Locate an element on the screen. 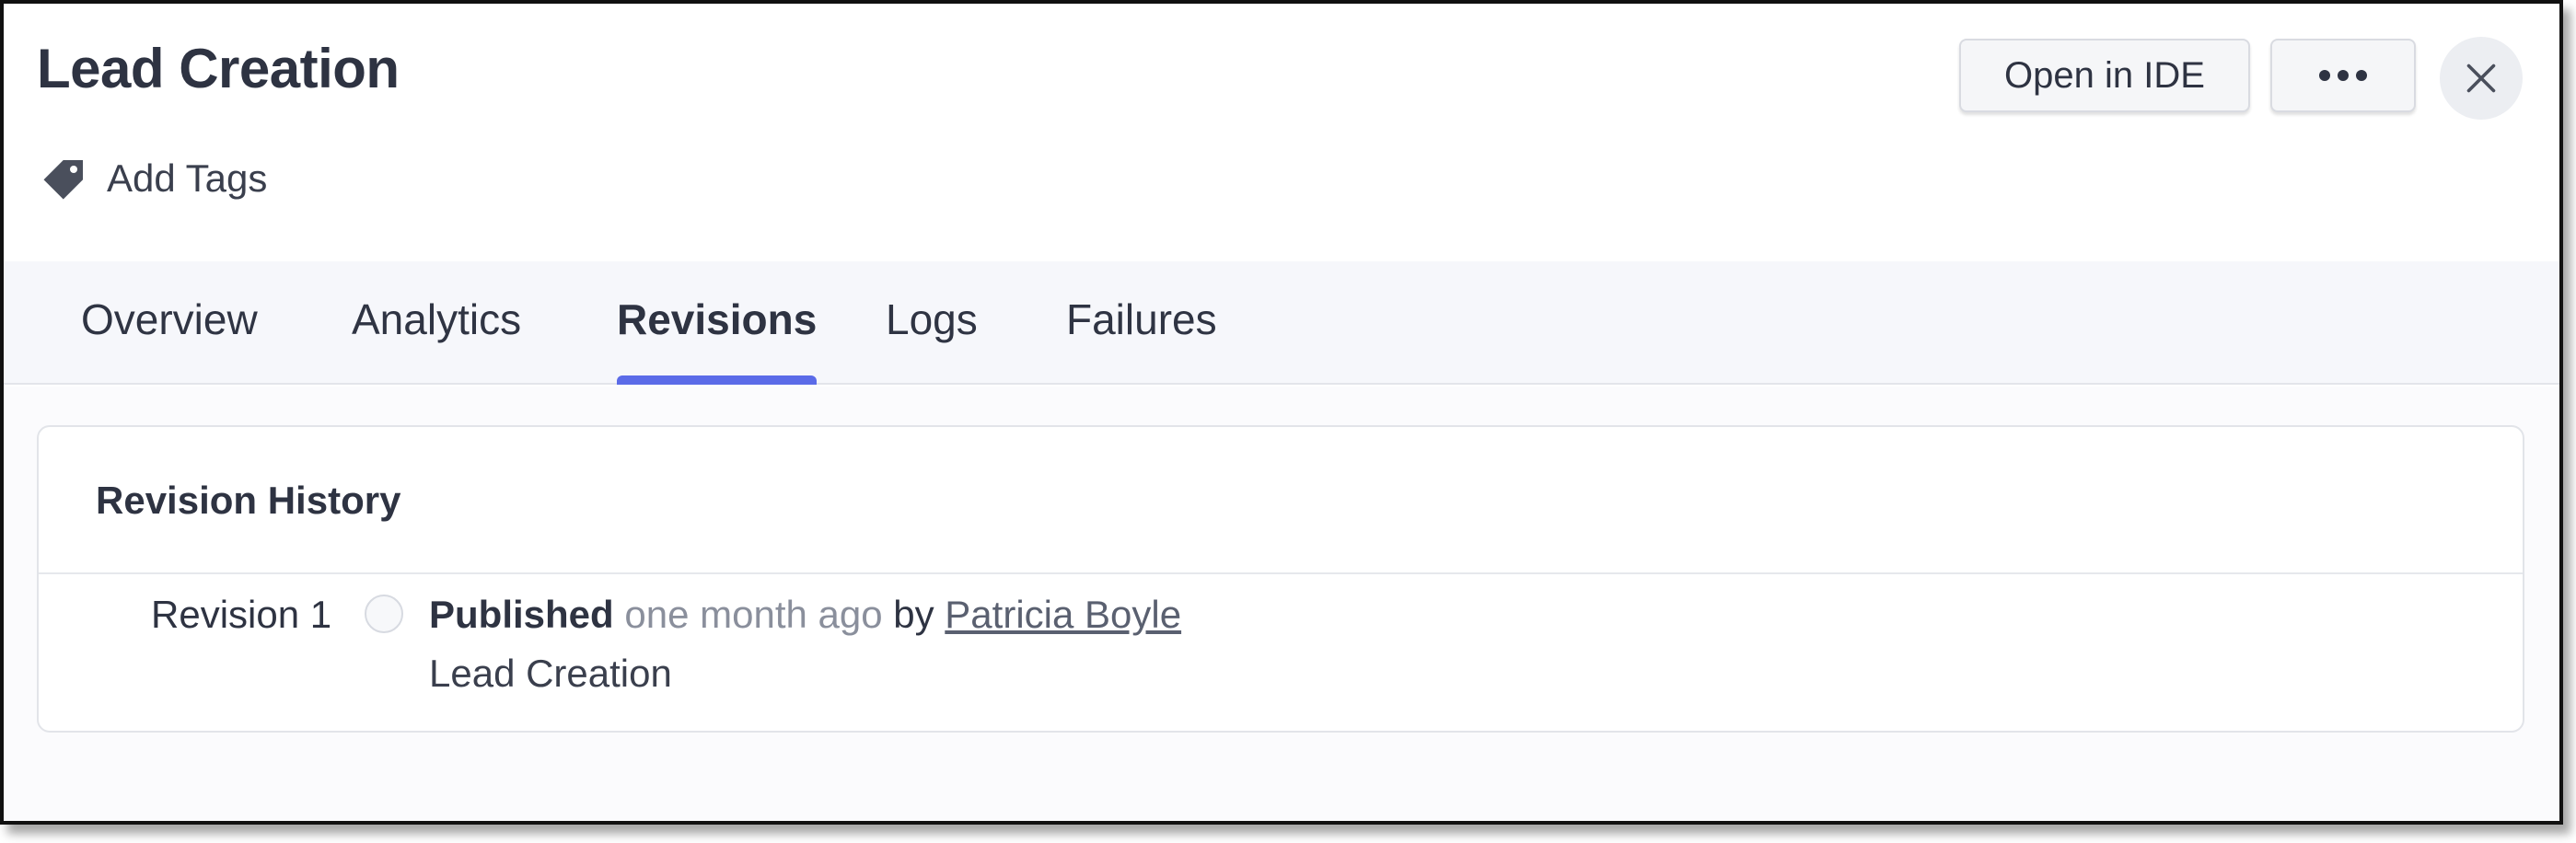 The height and width of the screenshot is (843, 2576). tab-revisions: Revisions is located at coordinates (717, 339).